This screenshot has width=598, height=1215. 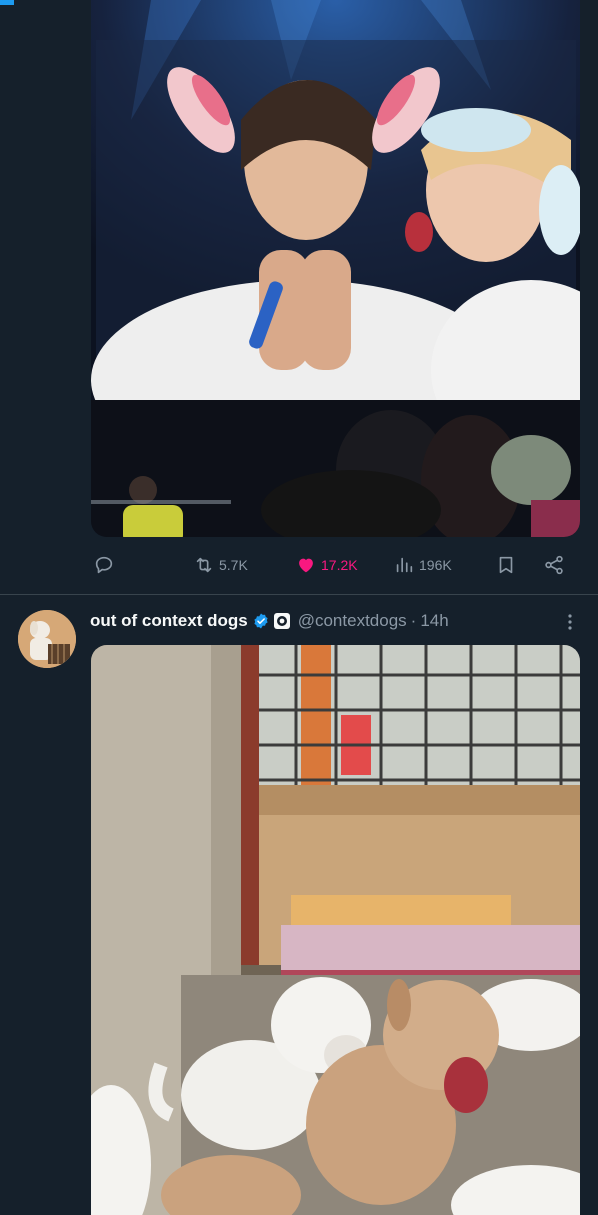 I want to click on tweet-action-bar: 5.7K 17.2K 196K, so click(x=336, y=568).